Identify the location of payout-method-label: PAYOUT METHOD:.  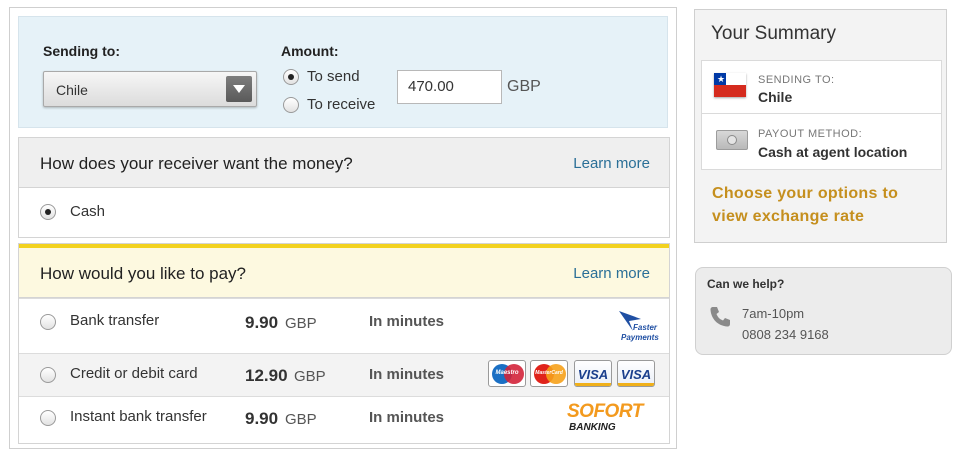
(810, 134).